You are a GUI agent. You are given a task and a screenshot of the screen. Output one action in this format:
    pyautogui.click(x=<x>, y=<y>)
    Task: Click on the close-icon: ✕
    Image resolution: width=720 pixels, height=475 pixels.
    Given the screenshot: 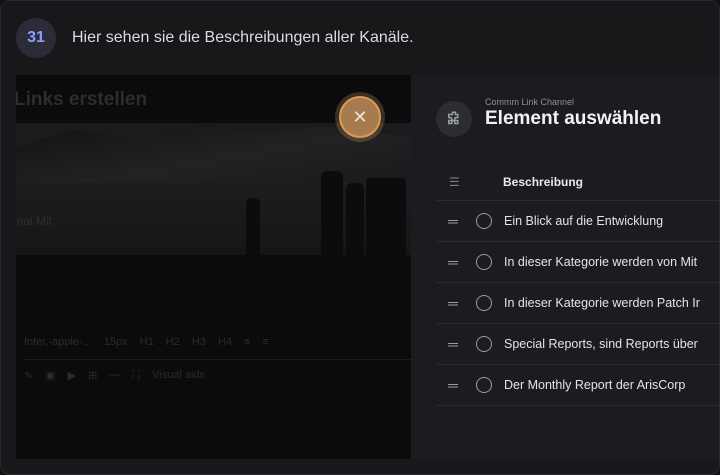 What is the action you would take?
    pyautogui.click(x=360, y=116)
    